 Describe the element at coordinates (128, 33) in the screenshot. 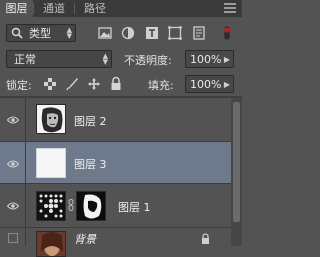

I see `adjustment-filter-icon` at that location.